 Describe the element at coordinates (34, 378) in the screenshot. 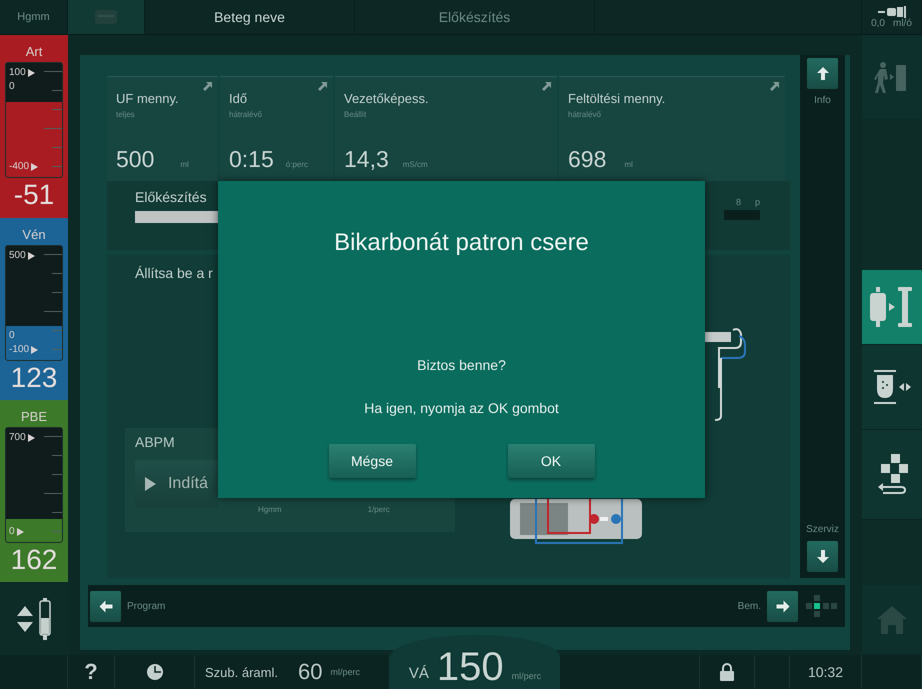

I see `pressure-value: 123` at that location.